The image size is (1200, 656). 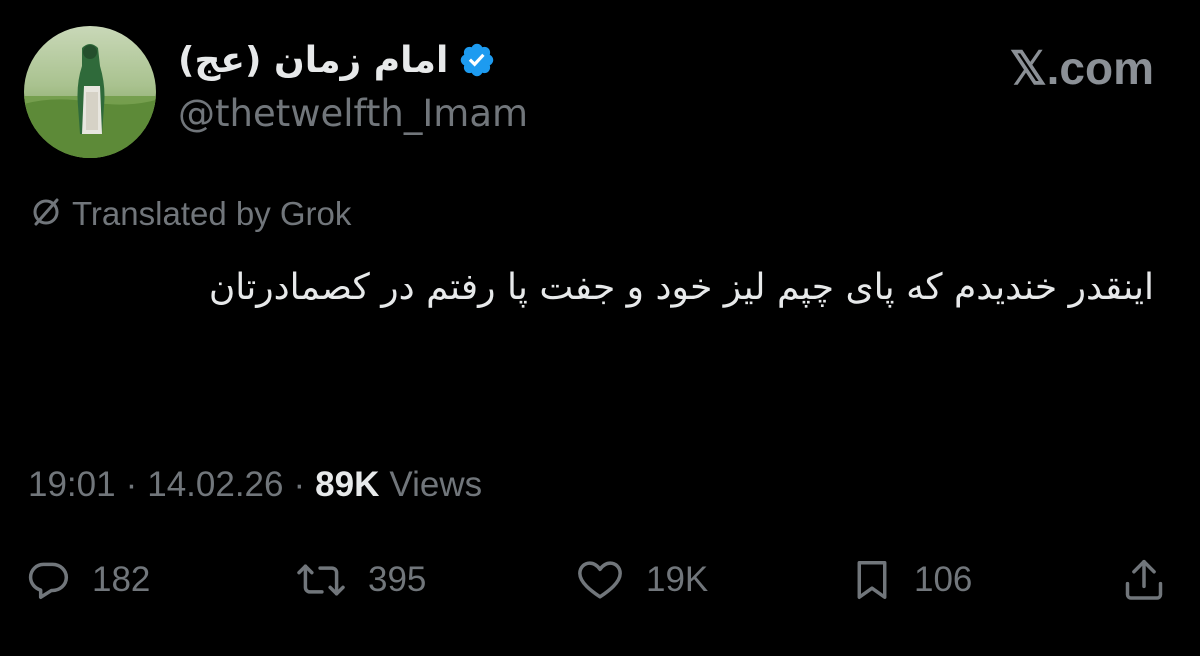 I want to click on translate-icon, so click(x=46, y=214).